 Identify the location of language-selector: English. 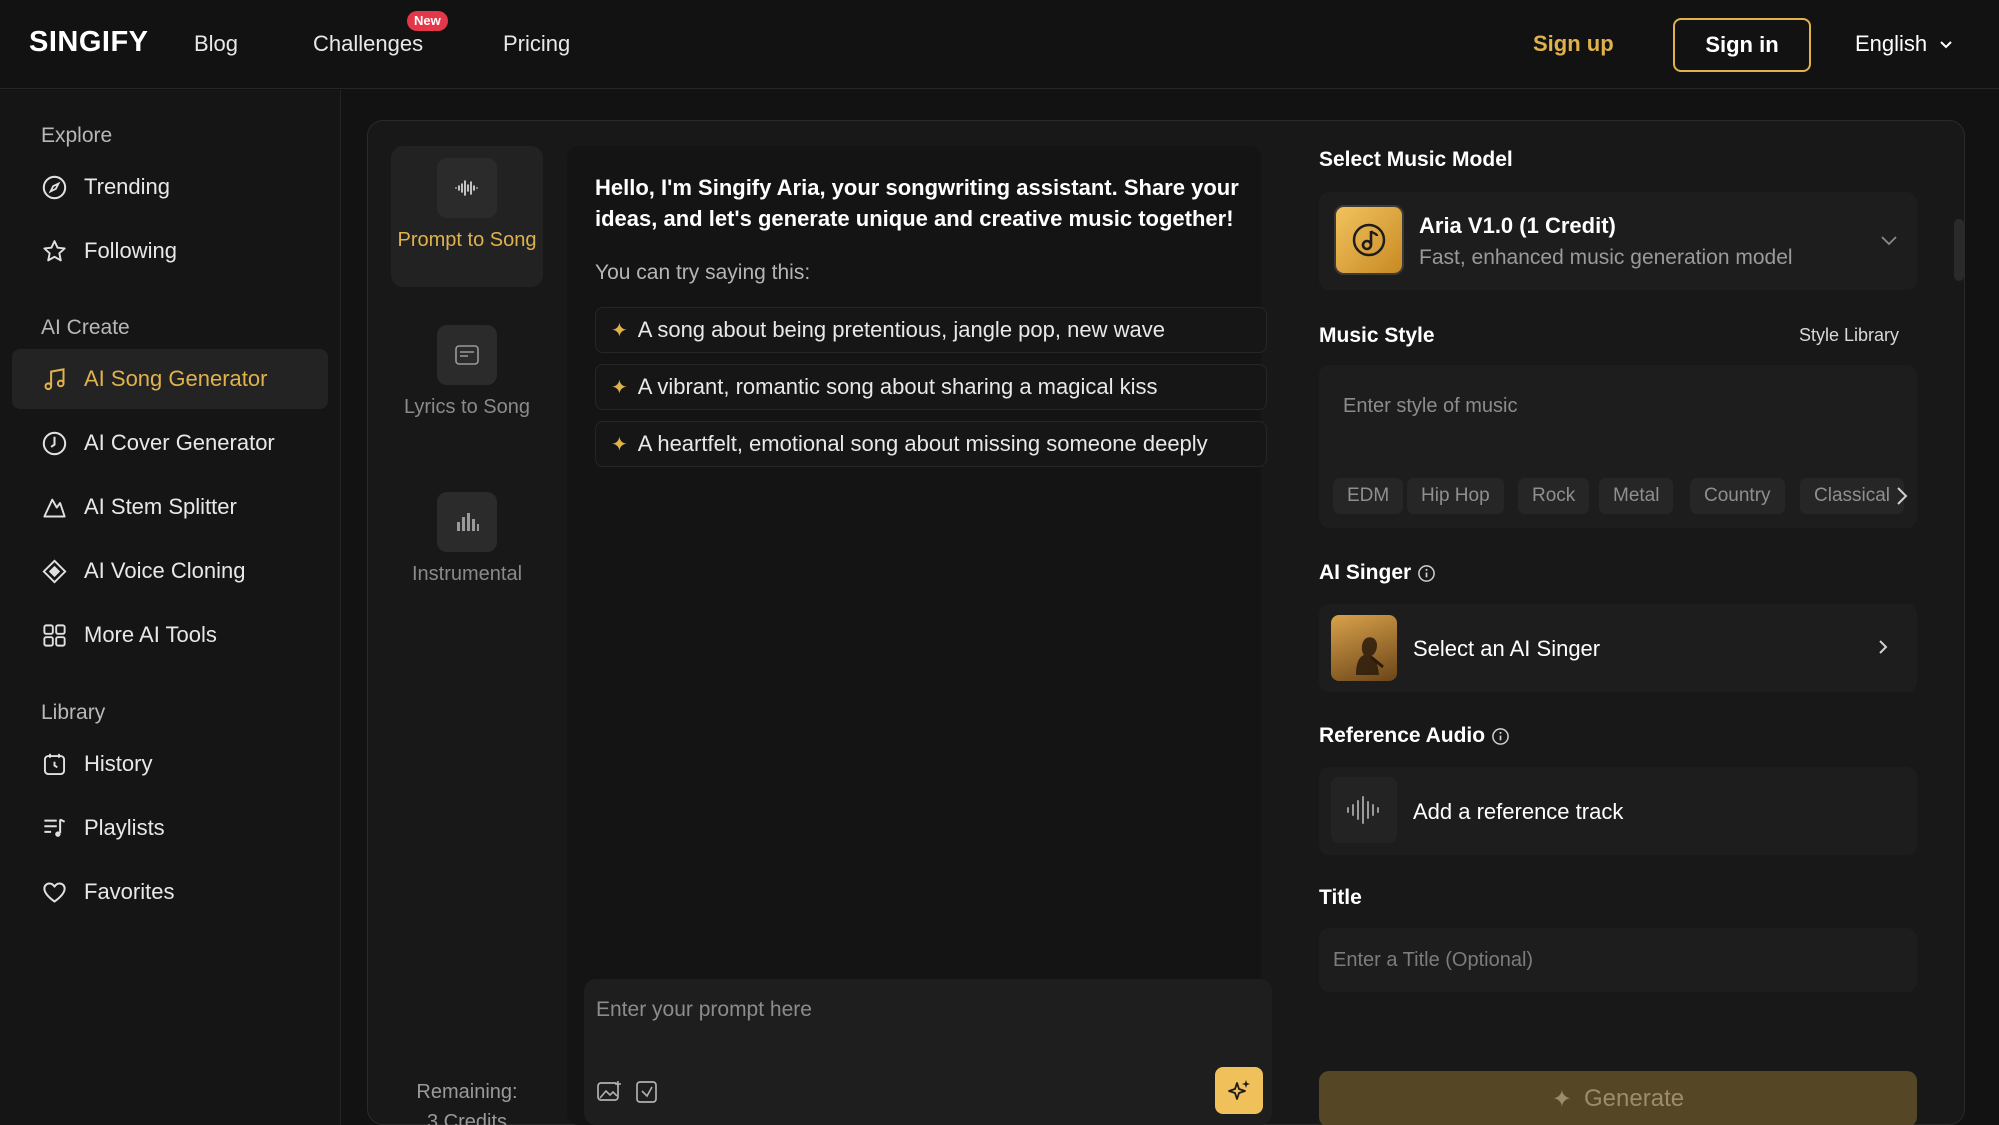
(1904, 44).